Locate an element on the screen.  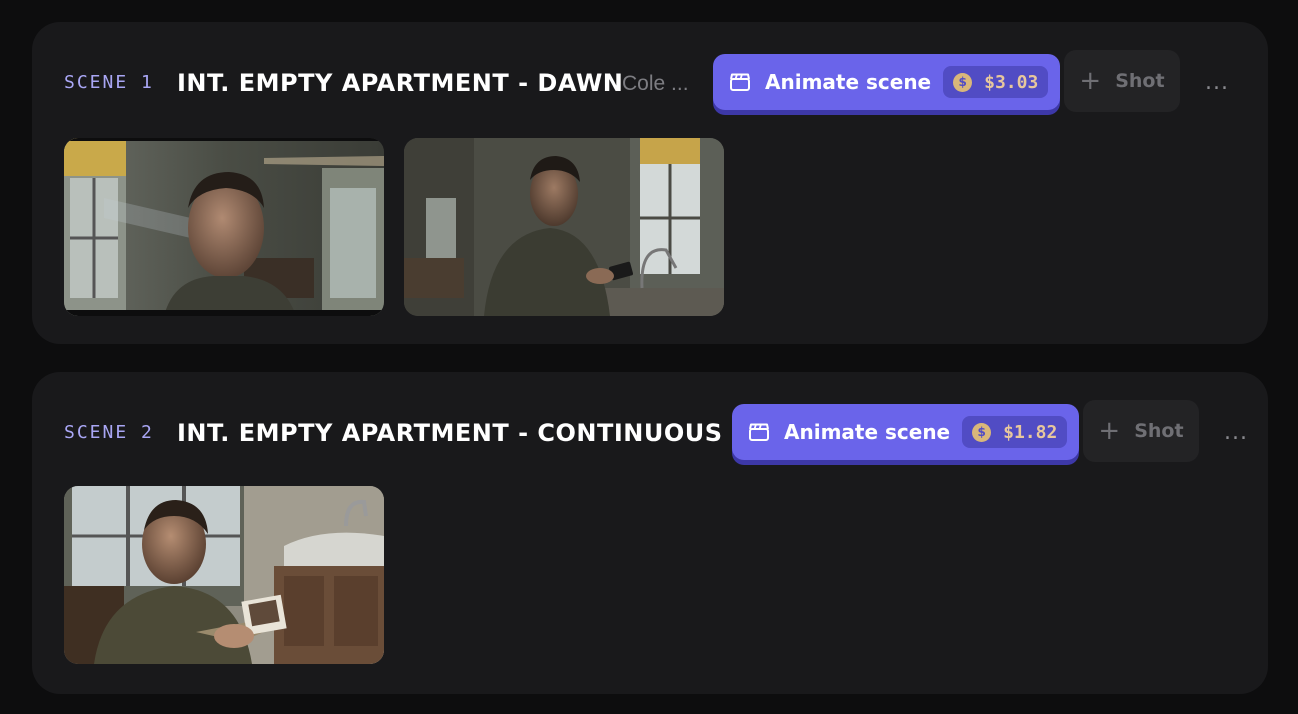
cost-badge: $ $1.82 is located at coordinates (1015, 432).